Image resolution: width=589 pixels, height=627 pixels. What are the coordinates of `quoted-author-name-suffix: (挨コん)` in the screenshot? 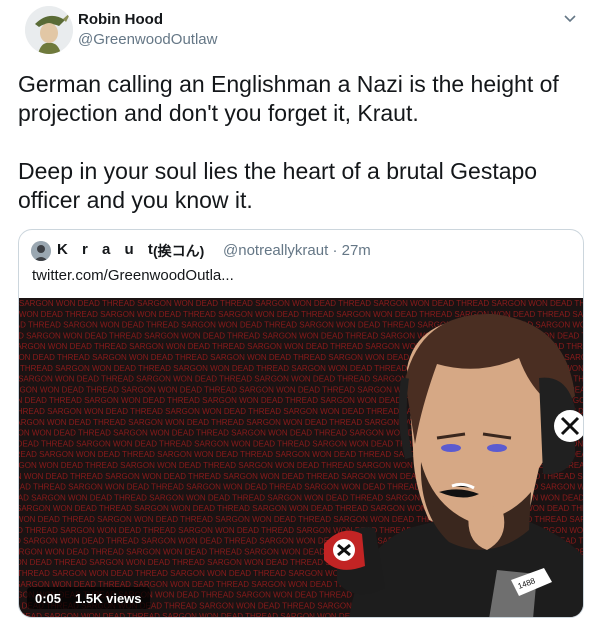 It's located at (179, 251).